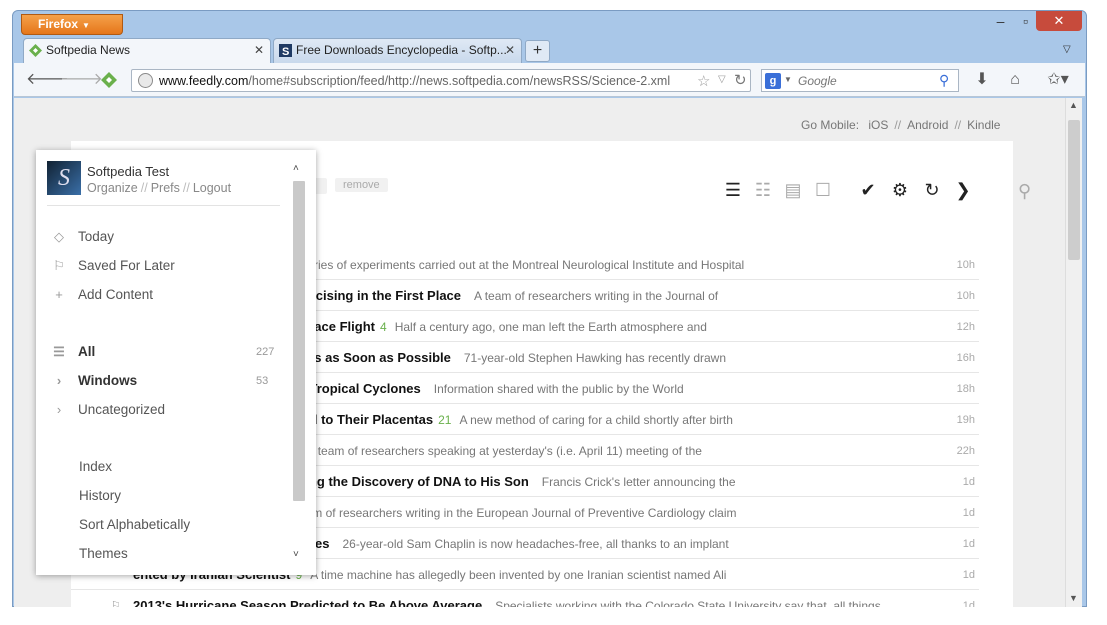 The width and height of the screenshot is (1107, 625). I want to click on google-engine-icon: g, so click(773, 81).